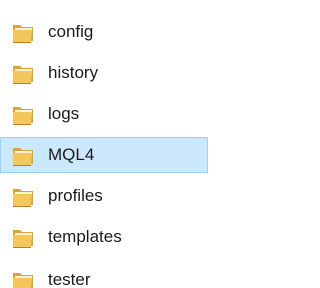 The image size is (320, 288). Describe the element at coordinates (104, 196) in the screenshot. I see `folder-item-profiles: profiles` at that location.